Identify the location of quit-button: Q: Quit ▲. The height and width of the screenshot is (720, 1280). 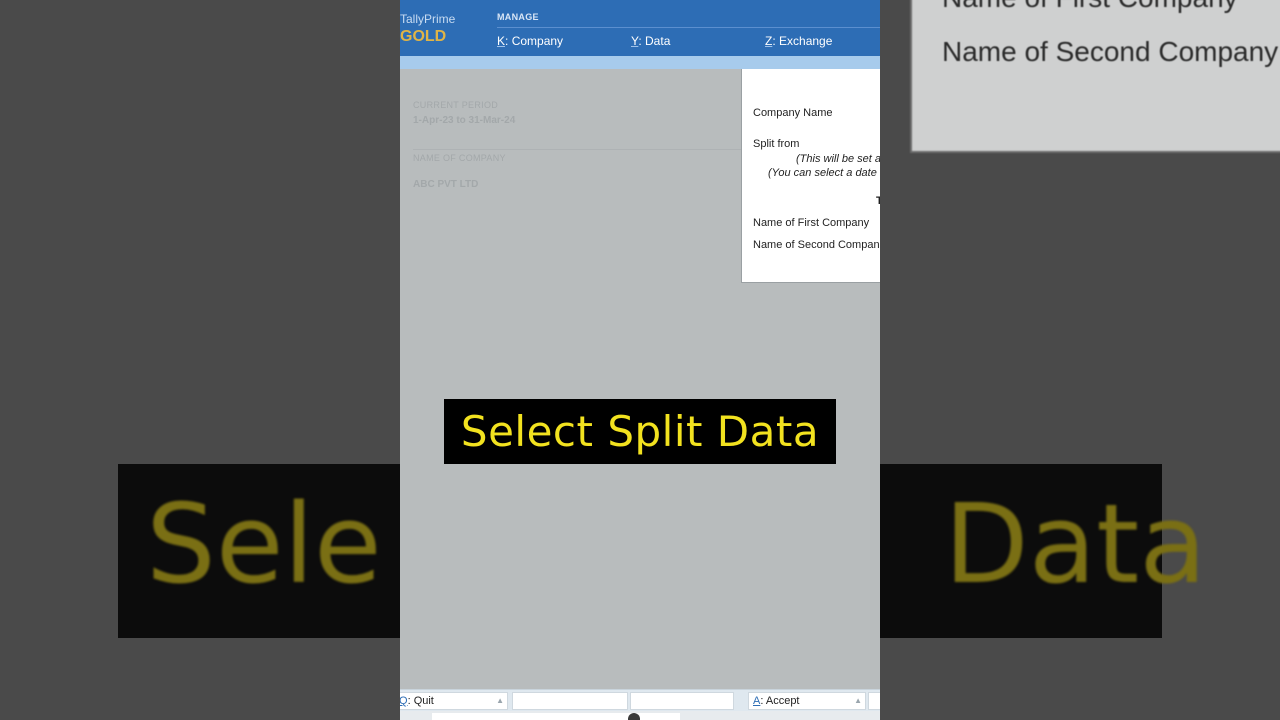
(454, 701).